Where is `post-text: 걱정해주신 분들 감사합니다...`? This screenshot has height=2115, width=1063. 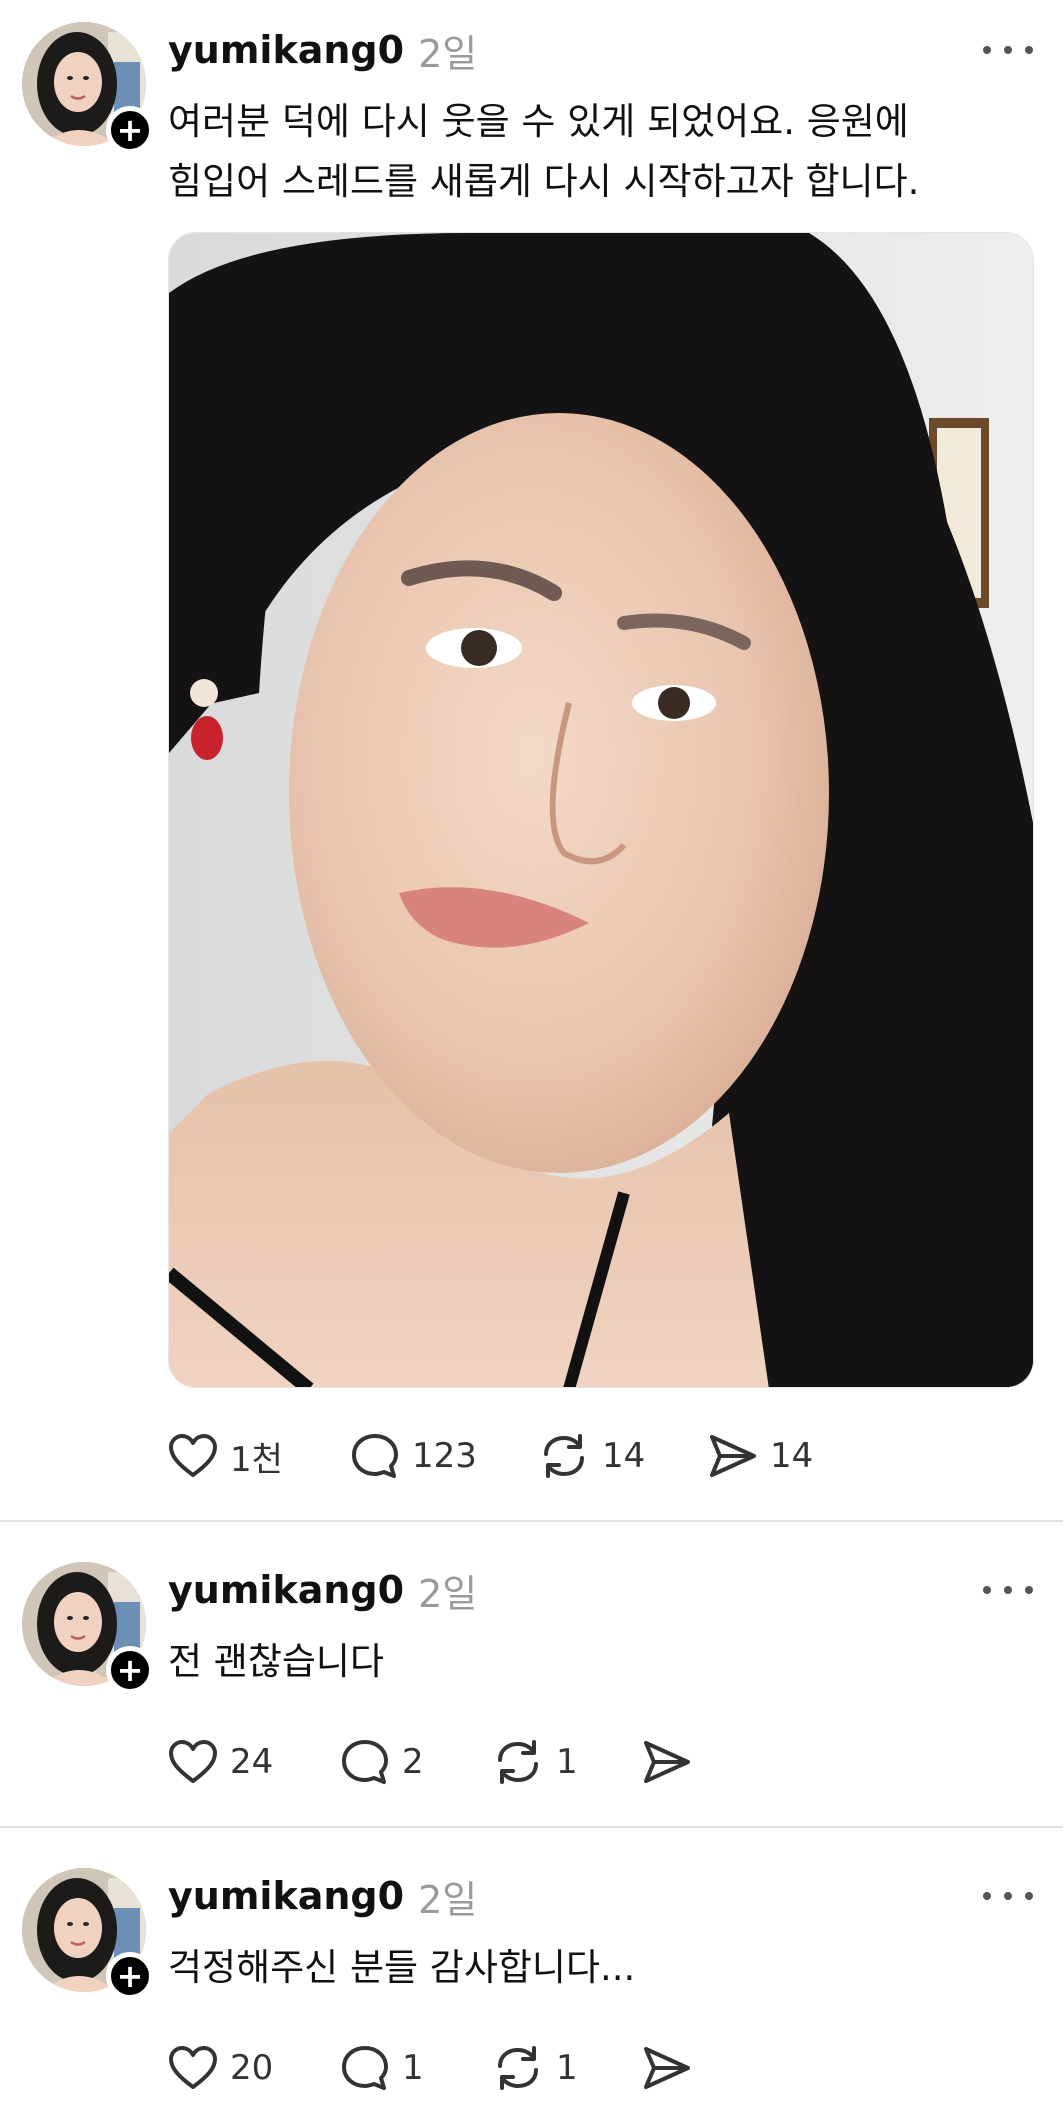 post-text: 걱정해주신 분들 감사합니다... is located at coordinates (588, 1968).